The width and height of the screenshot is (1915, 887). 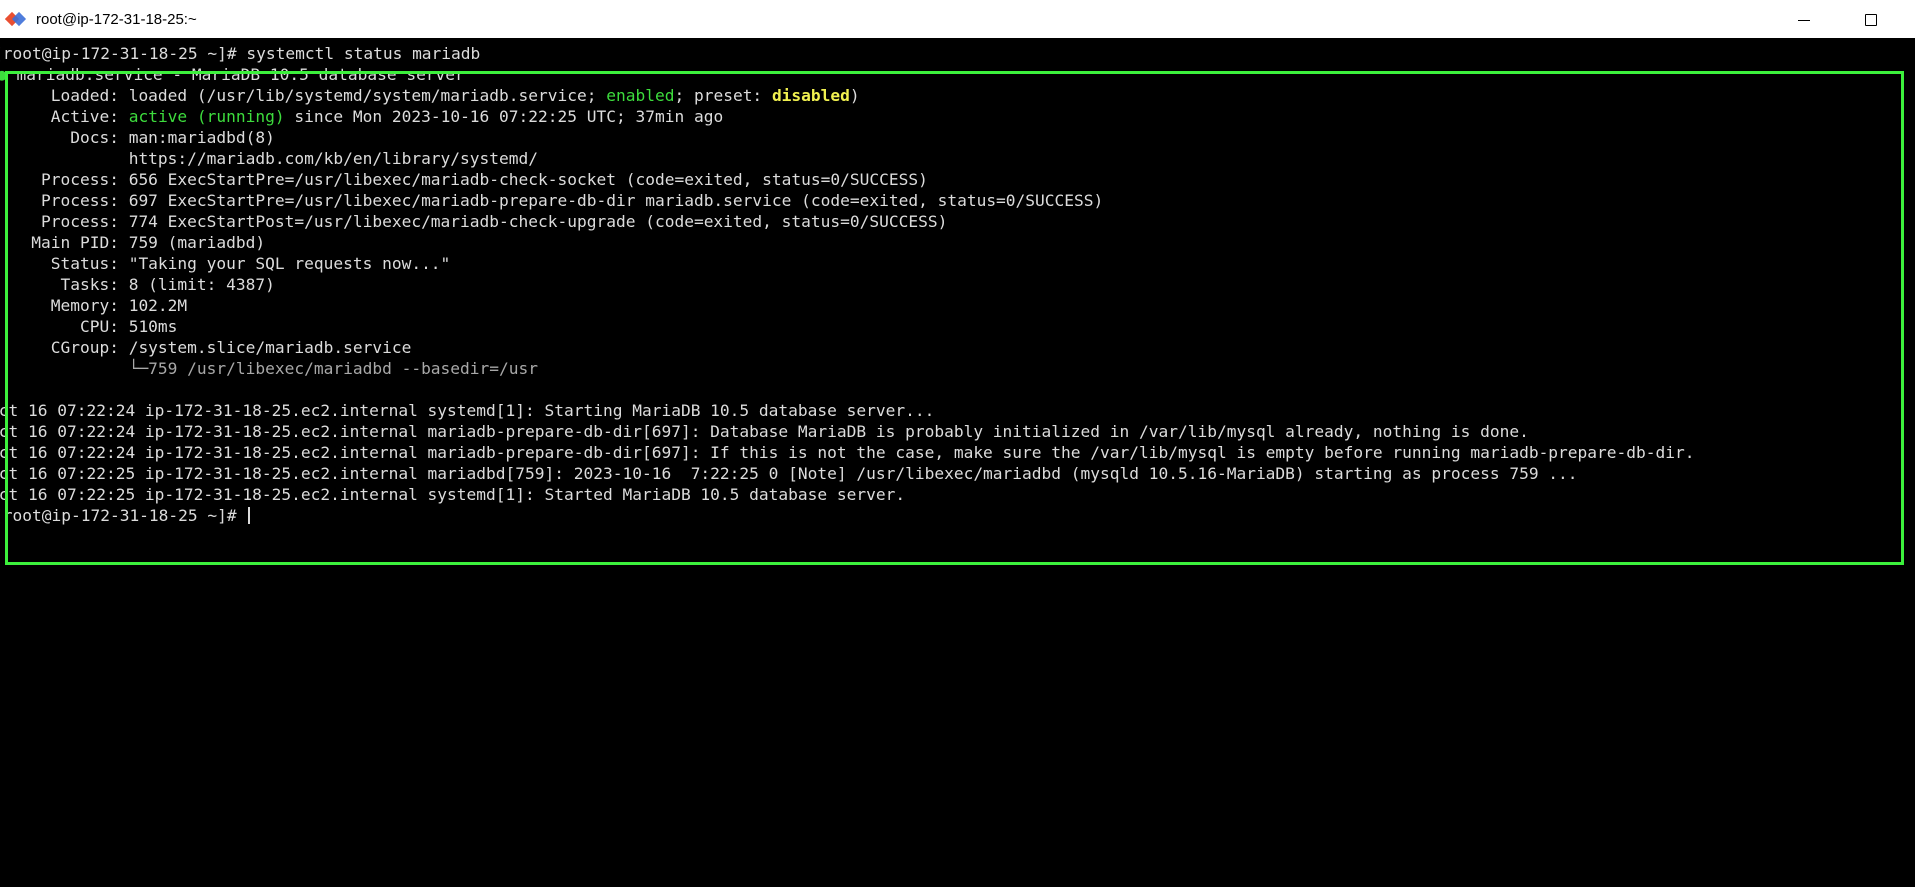 I want to click on enabled-status: enabled, so click(x=640, y=95).